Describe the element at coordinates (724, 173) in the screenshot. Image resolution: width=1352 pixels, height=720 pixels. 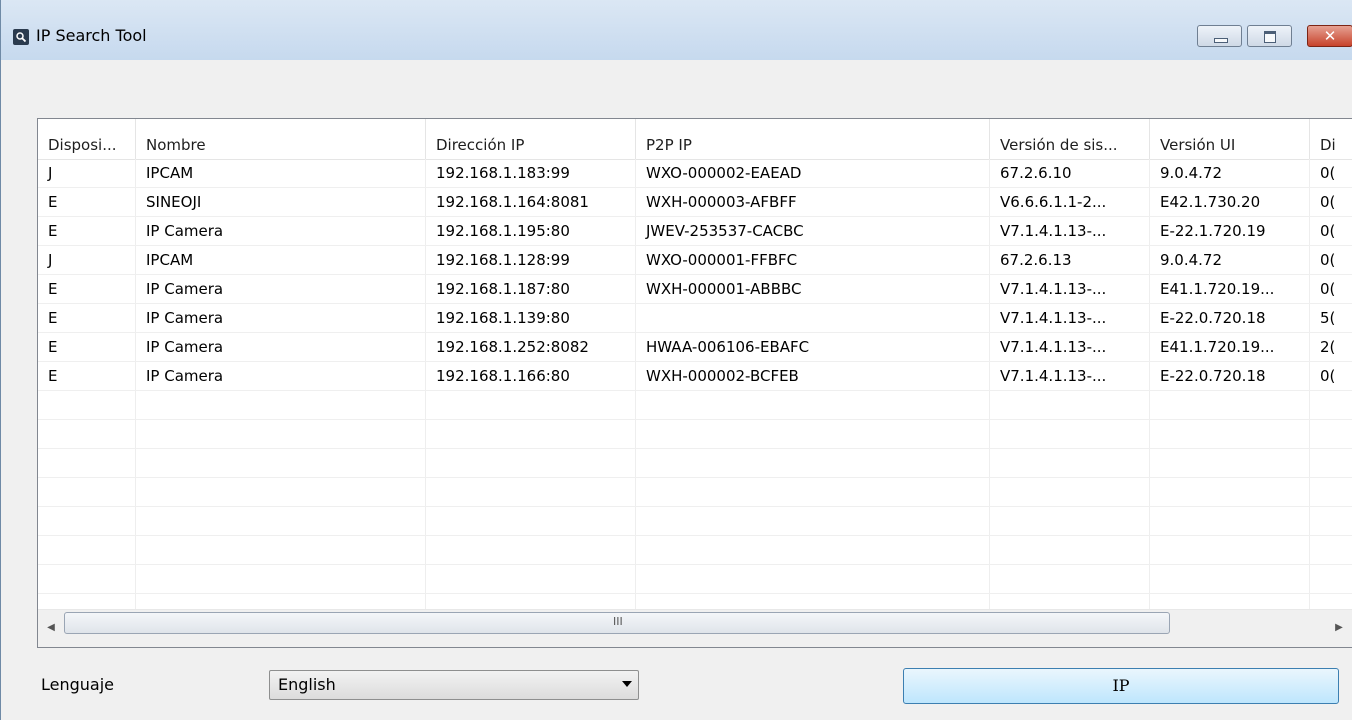
I see `table-cell: WXO-000002-EAEAD` at that location.